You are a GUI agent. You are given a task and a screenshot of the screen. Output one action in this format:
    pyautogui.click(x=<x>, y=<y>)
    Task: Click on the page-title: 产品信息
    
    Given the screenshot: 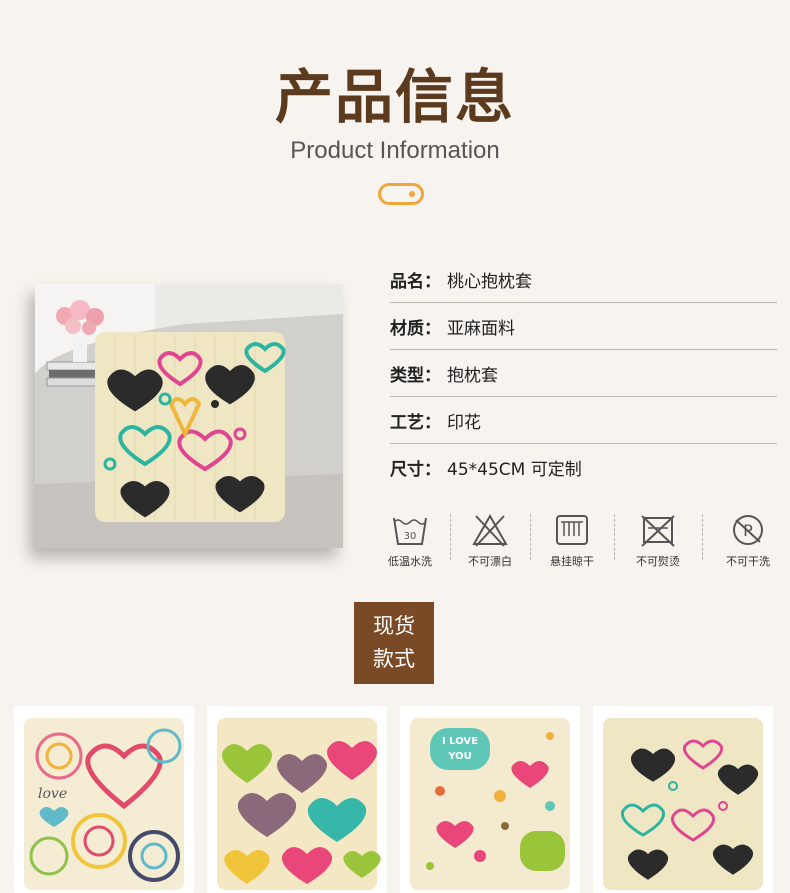 What is the action you would take?
    pyautogui.click(x=394, y=97)
    